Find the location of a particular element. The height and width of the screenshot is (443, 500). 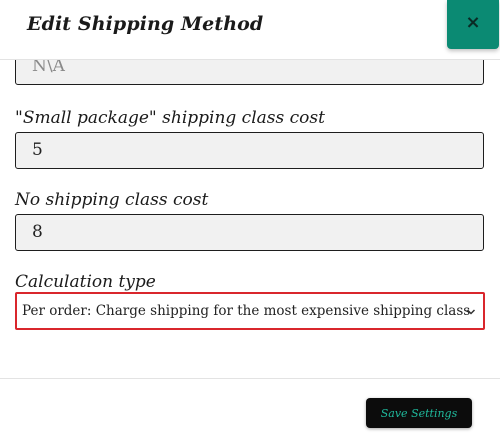

close-button: × is located at coordinates (473, 24).